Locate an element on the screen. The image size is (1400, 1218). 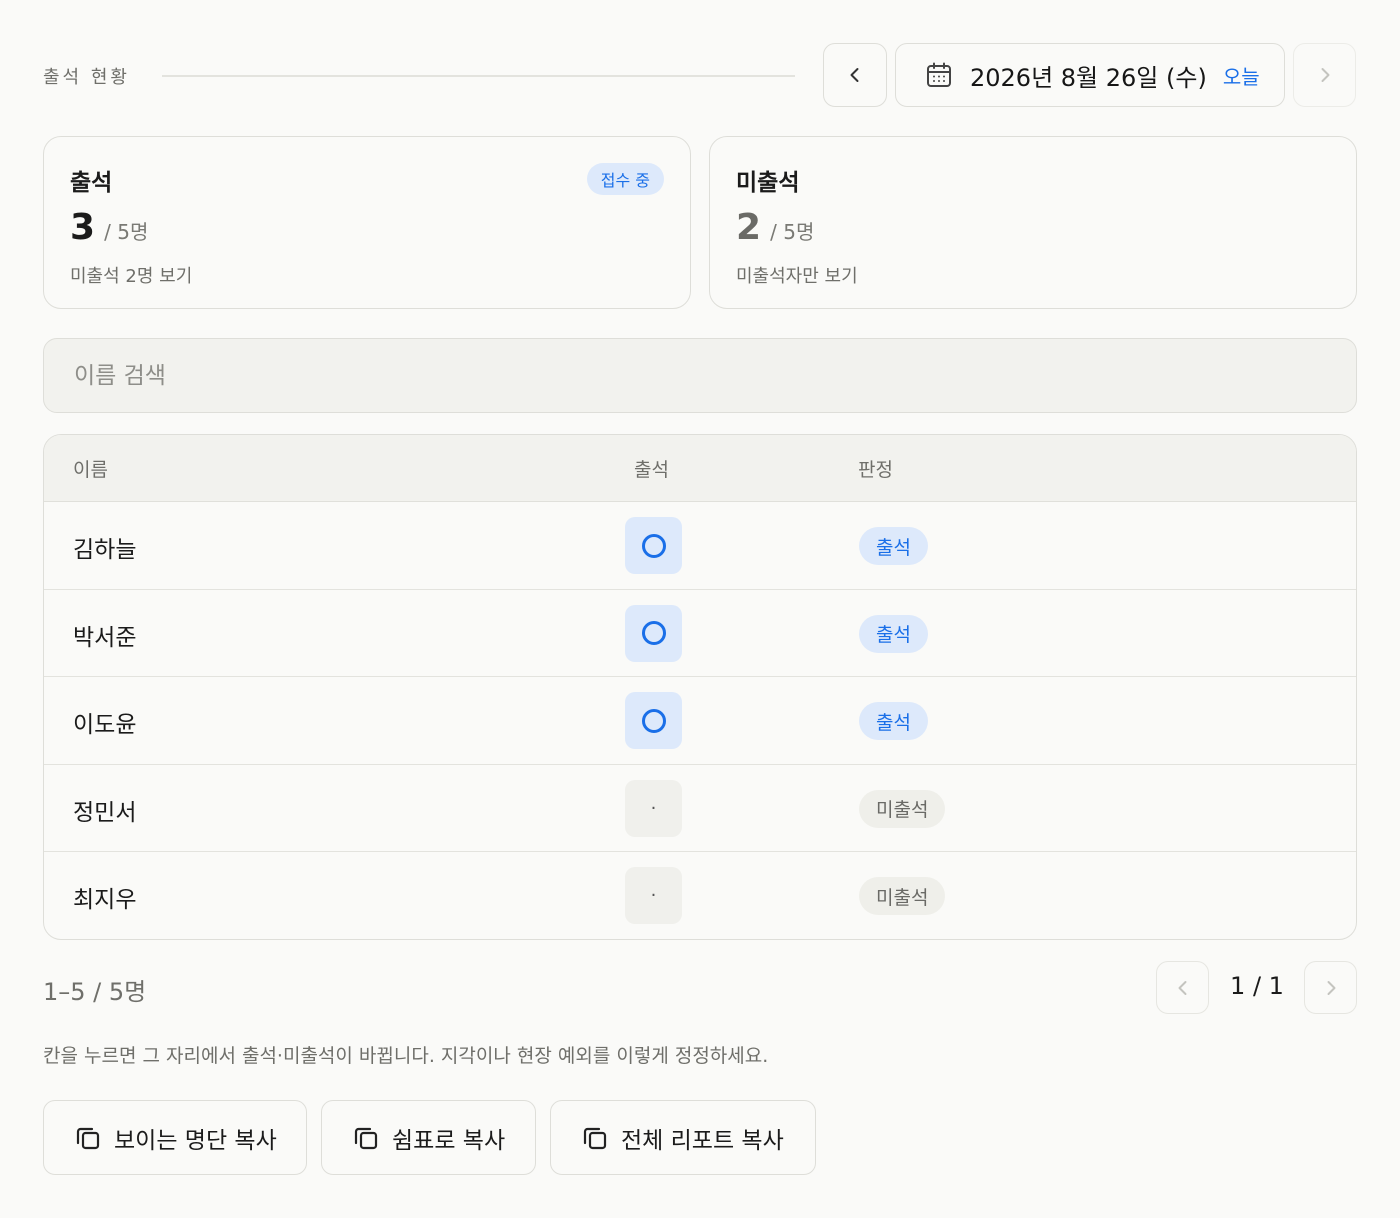
status-badge: 접수 중 is located at coordinates (625, 179).